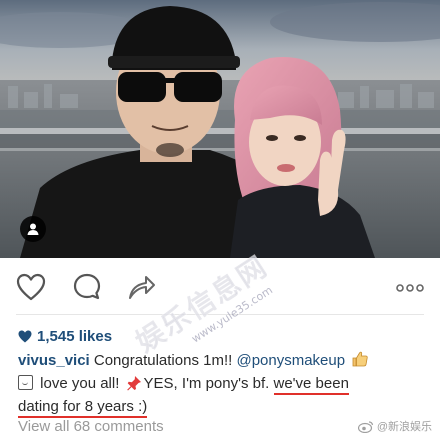 Image resolution: width=440 pixels, height=440 pixels. Describe the element at coordinates (360, 362) in the screenshot. I see `thumbs-up-emoji-icon` at that location.